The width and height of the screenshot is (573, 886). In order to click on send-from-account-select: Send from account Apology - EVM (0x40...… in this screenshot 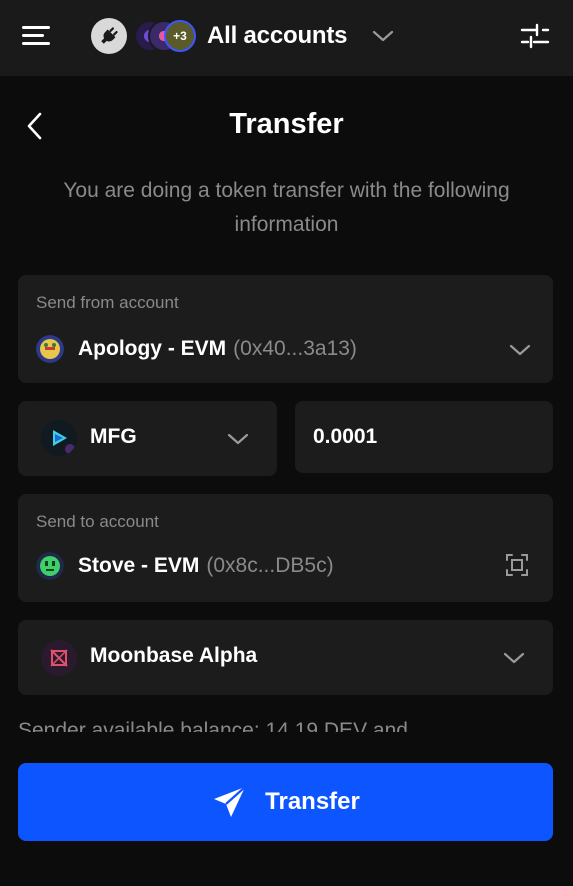, I will do `click(285, 329)`.